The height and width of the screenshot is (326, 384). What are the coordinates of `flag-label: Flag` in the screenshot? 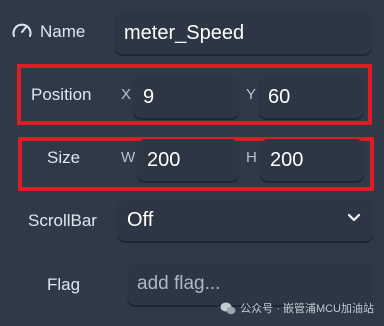 It's located at (64, 284).